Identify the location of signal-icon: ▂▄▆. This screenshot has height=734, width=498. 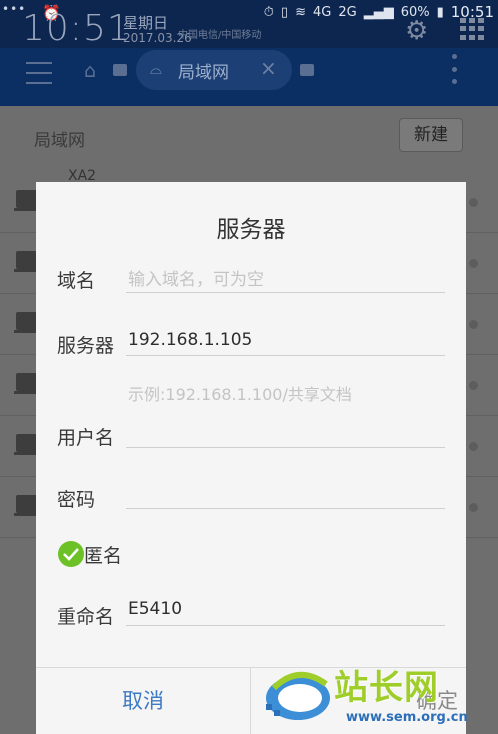
(378, 12).